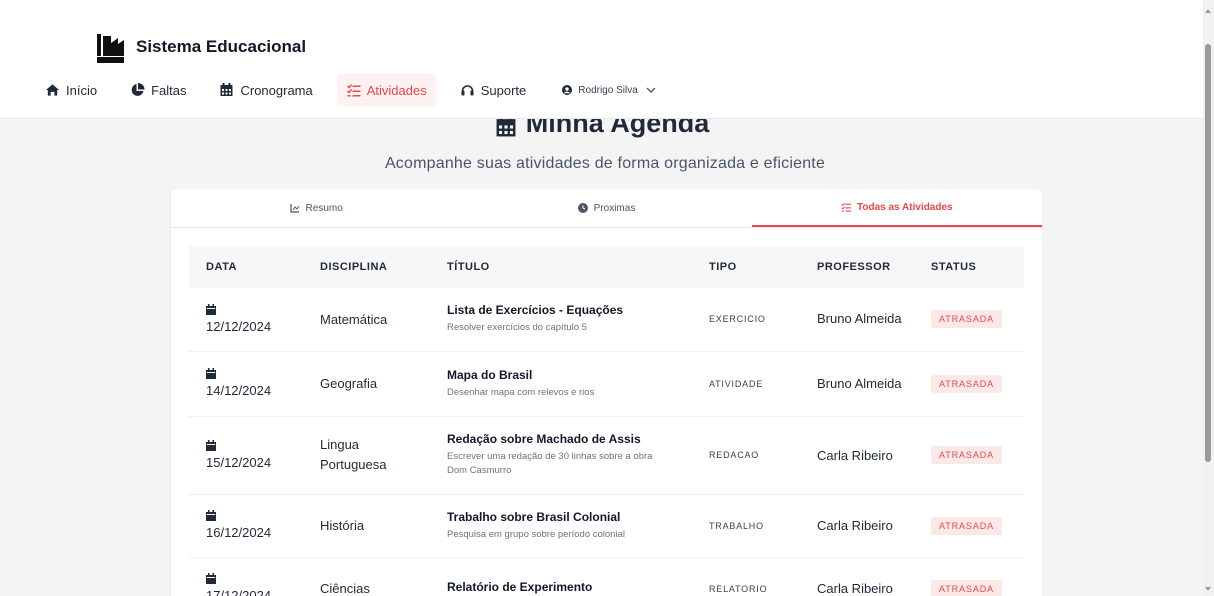 The height and width of the screenshot is (596, 1214). I want to click on chart-icon, so click(294, 208).